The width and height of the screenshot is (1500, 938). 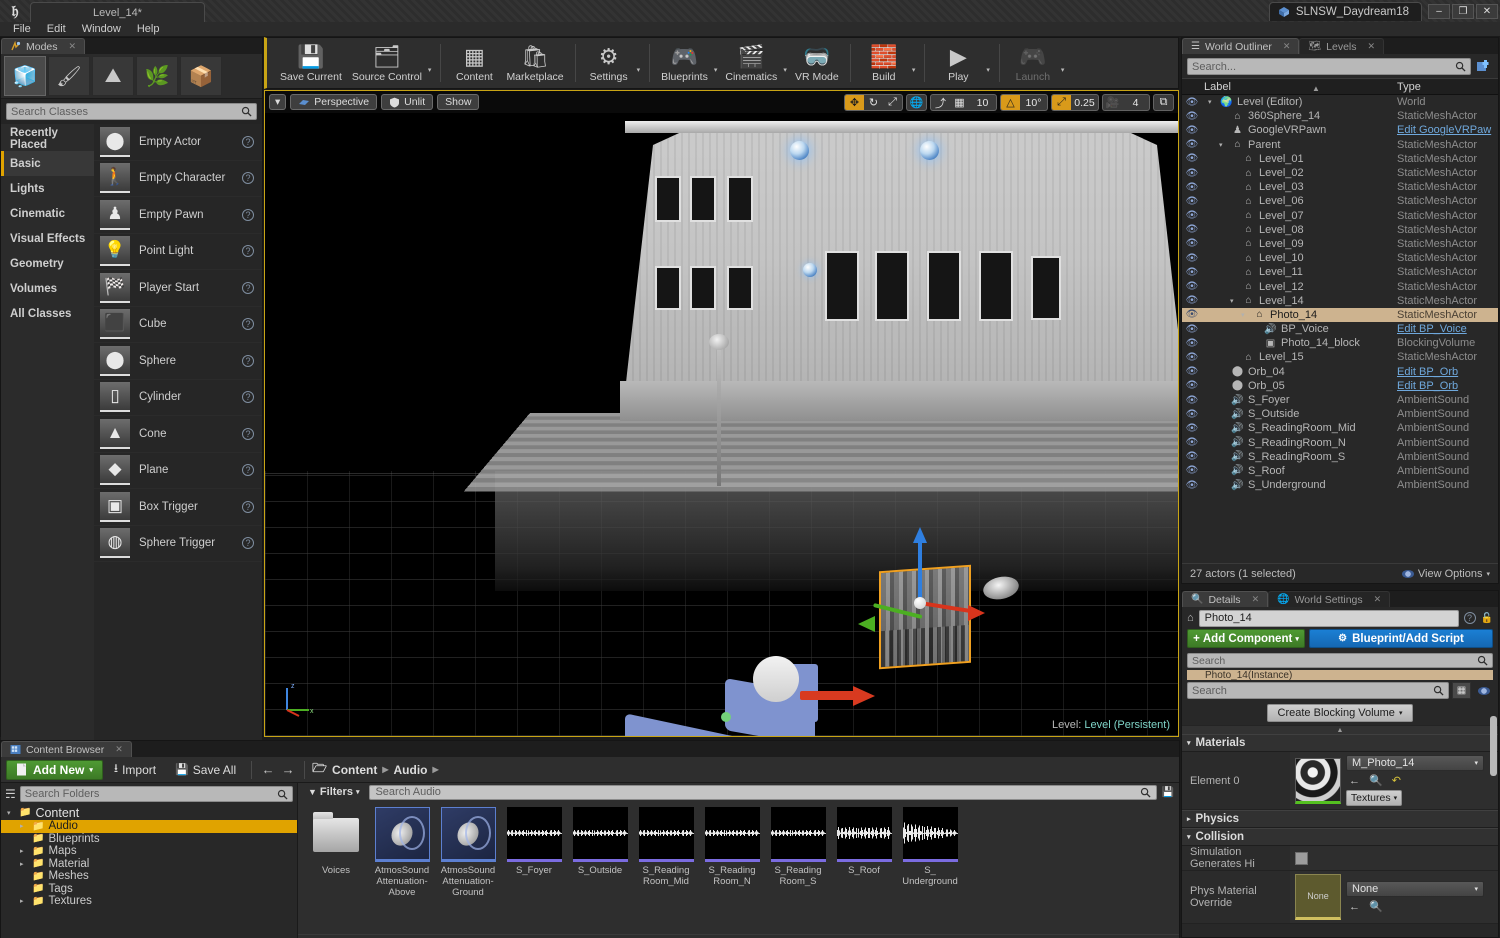 What do you see at coordinates (1010, 102) in the screenshot?
I see `angle-snap-toggle: △` at bounding box center [1010, 102].